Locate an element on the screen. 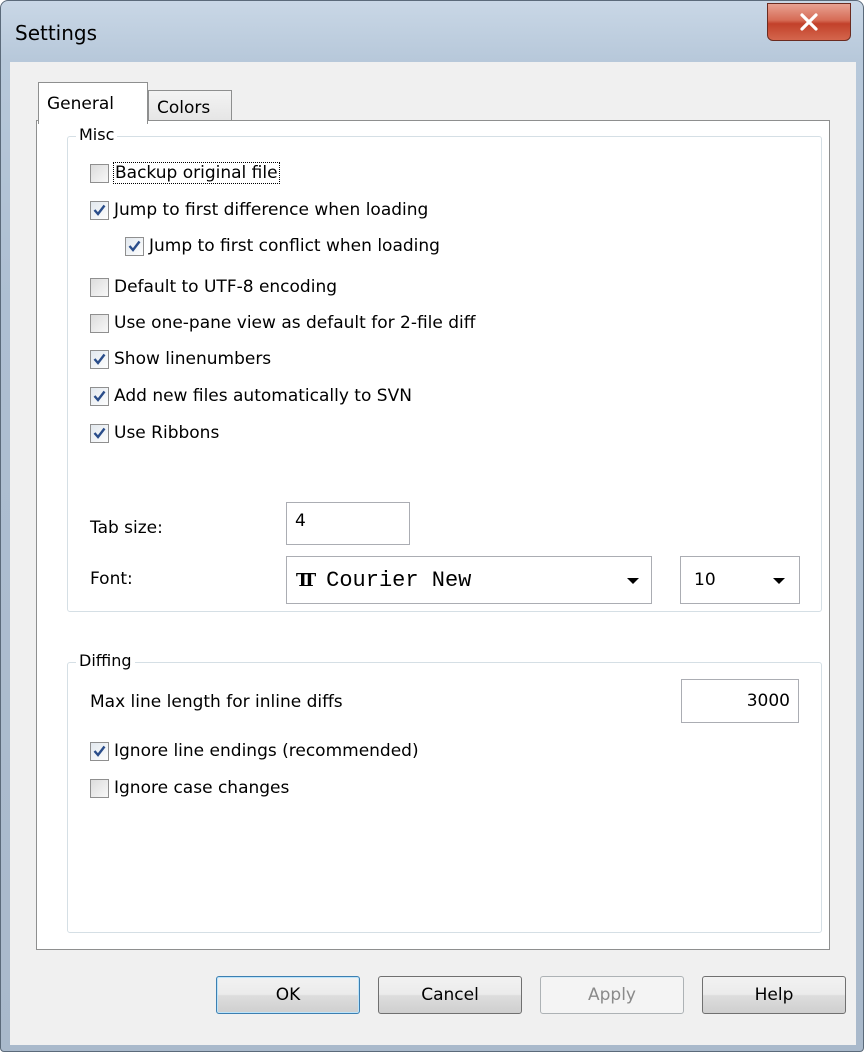  tab-colors: Colors is located at coordinates (190, 107).